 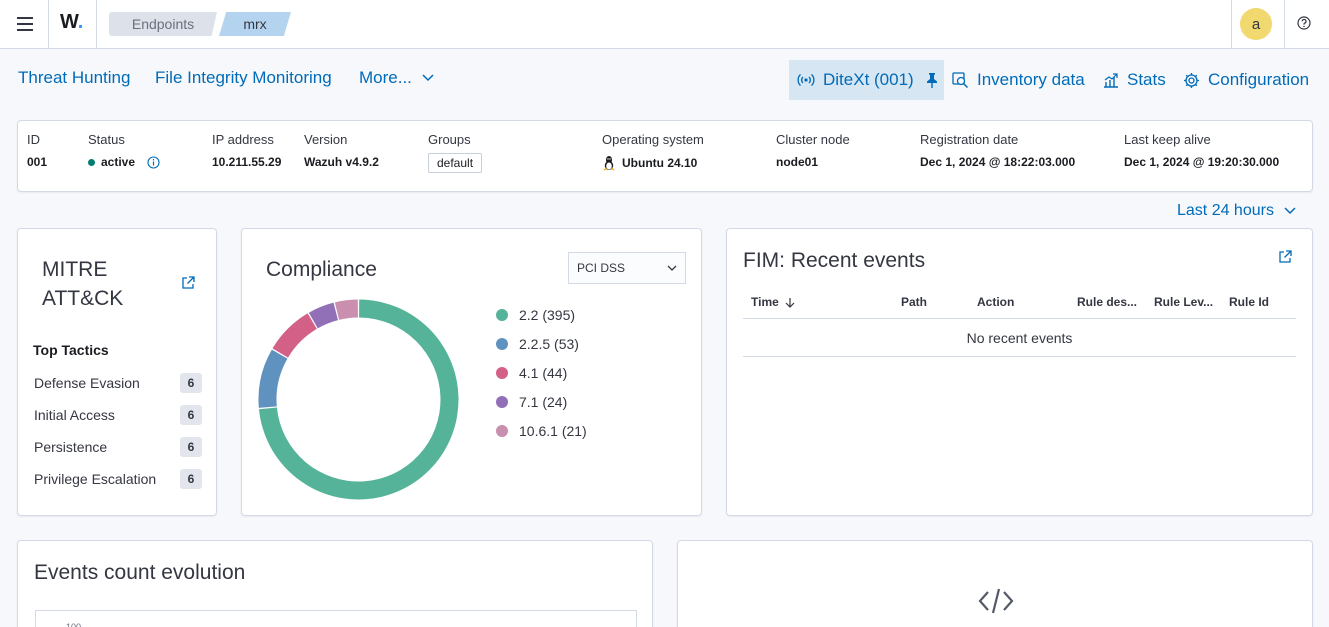 I want to click on time-range-label: Last 24 hours, so click(x=1225, y=210).